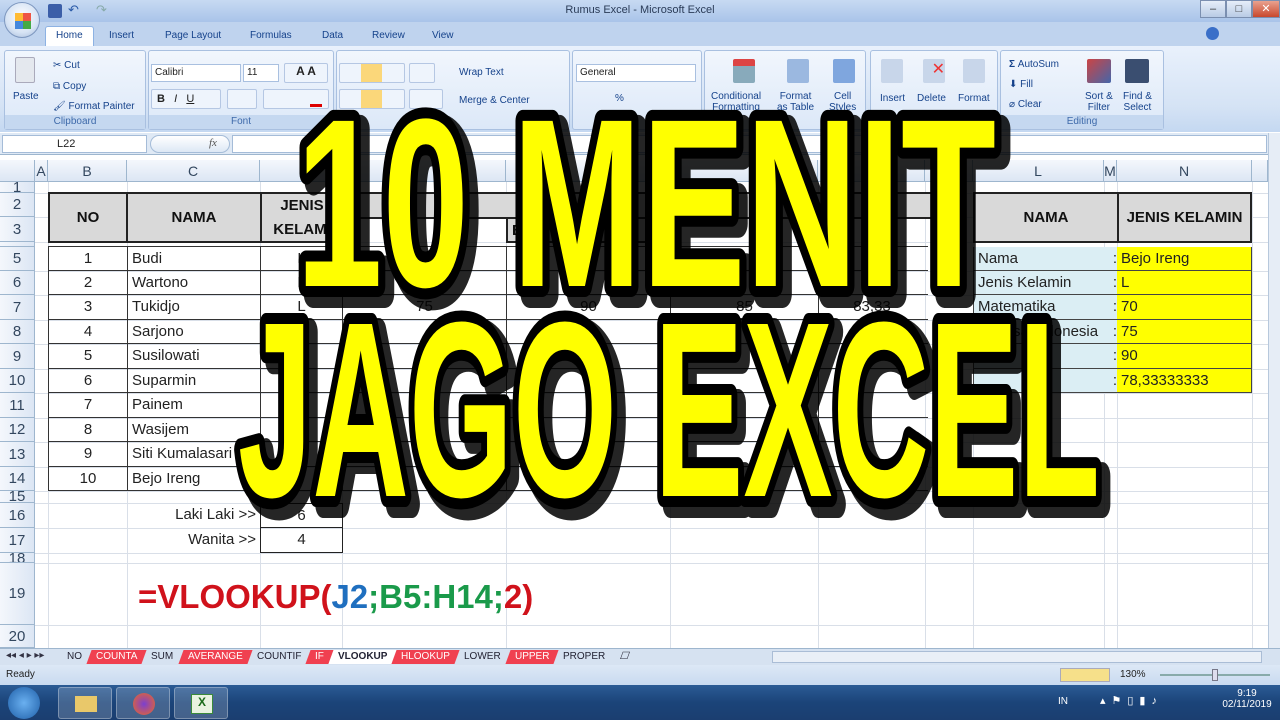  What do you see at coordinates (143, 703) in the screenshot?
I see `firefox-taskbar-icon` at bounding box center [143, 703].